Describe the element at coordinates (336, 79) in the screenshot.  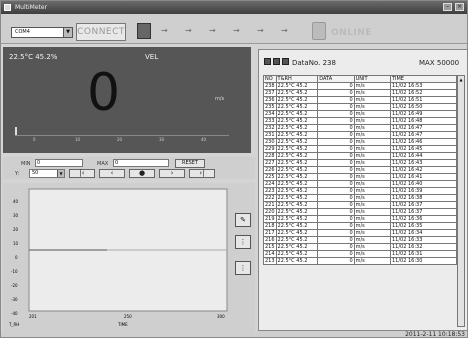
I see `column-header: DATA` at that location.